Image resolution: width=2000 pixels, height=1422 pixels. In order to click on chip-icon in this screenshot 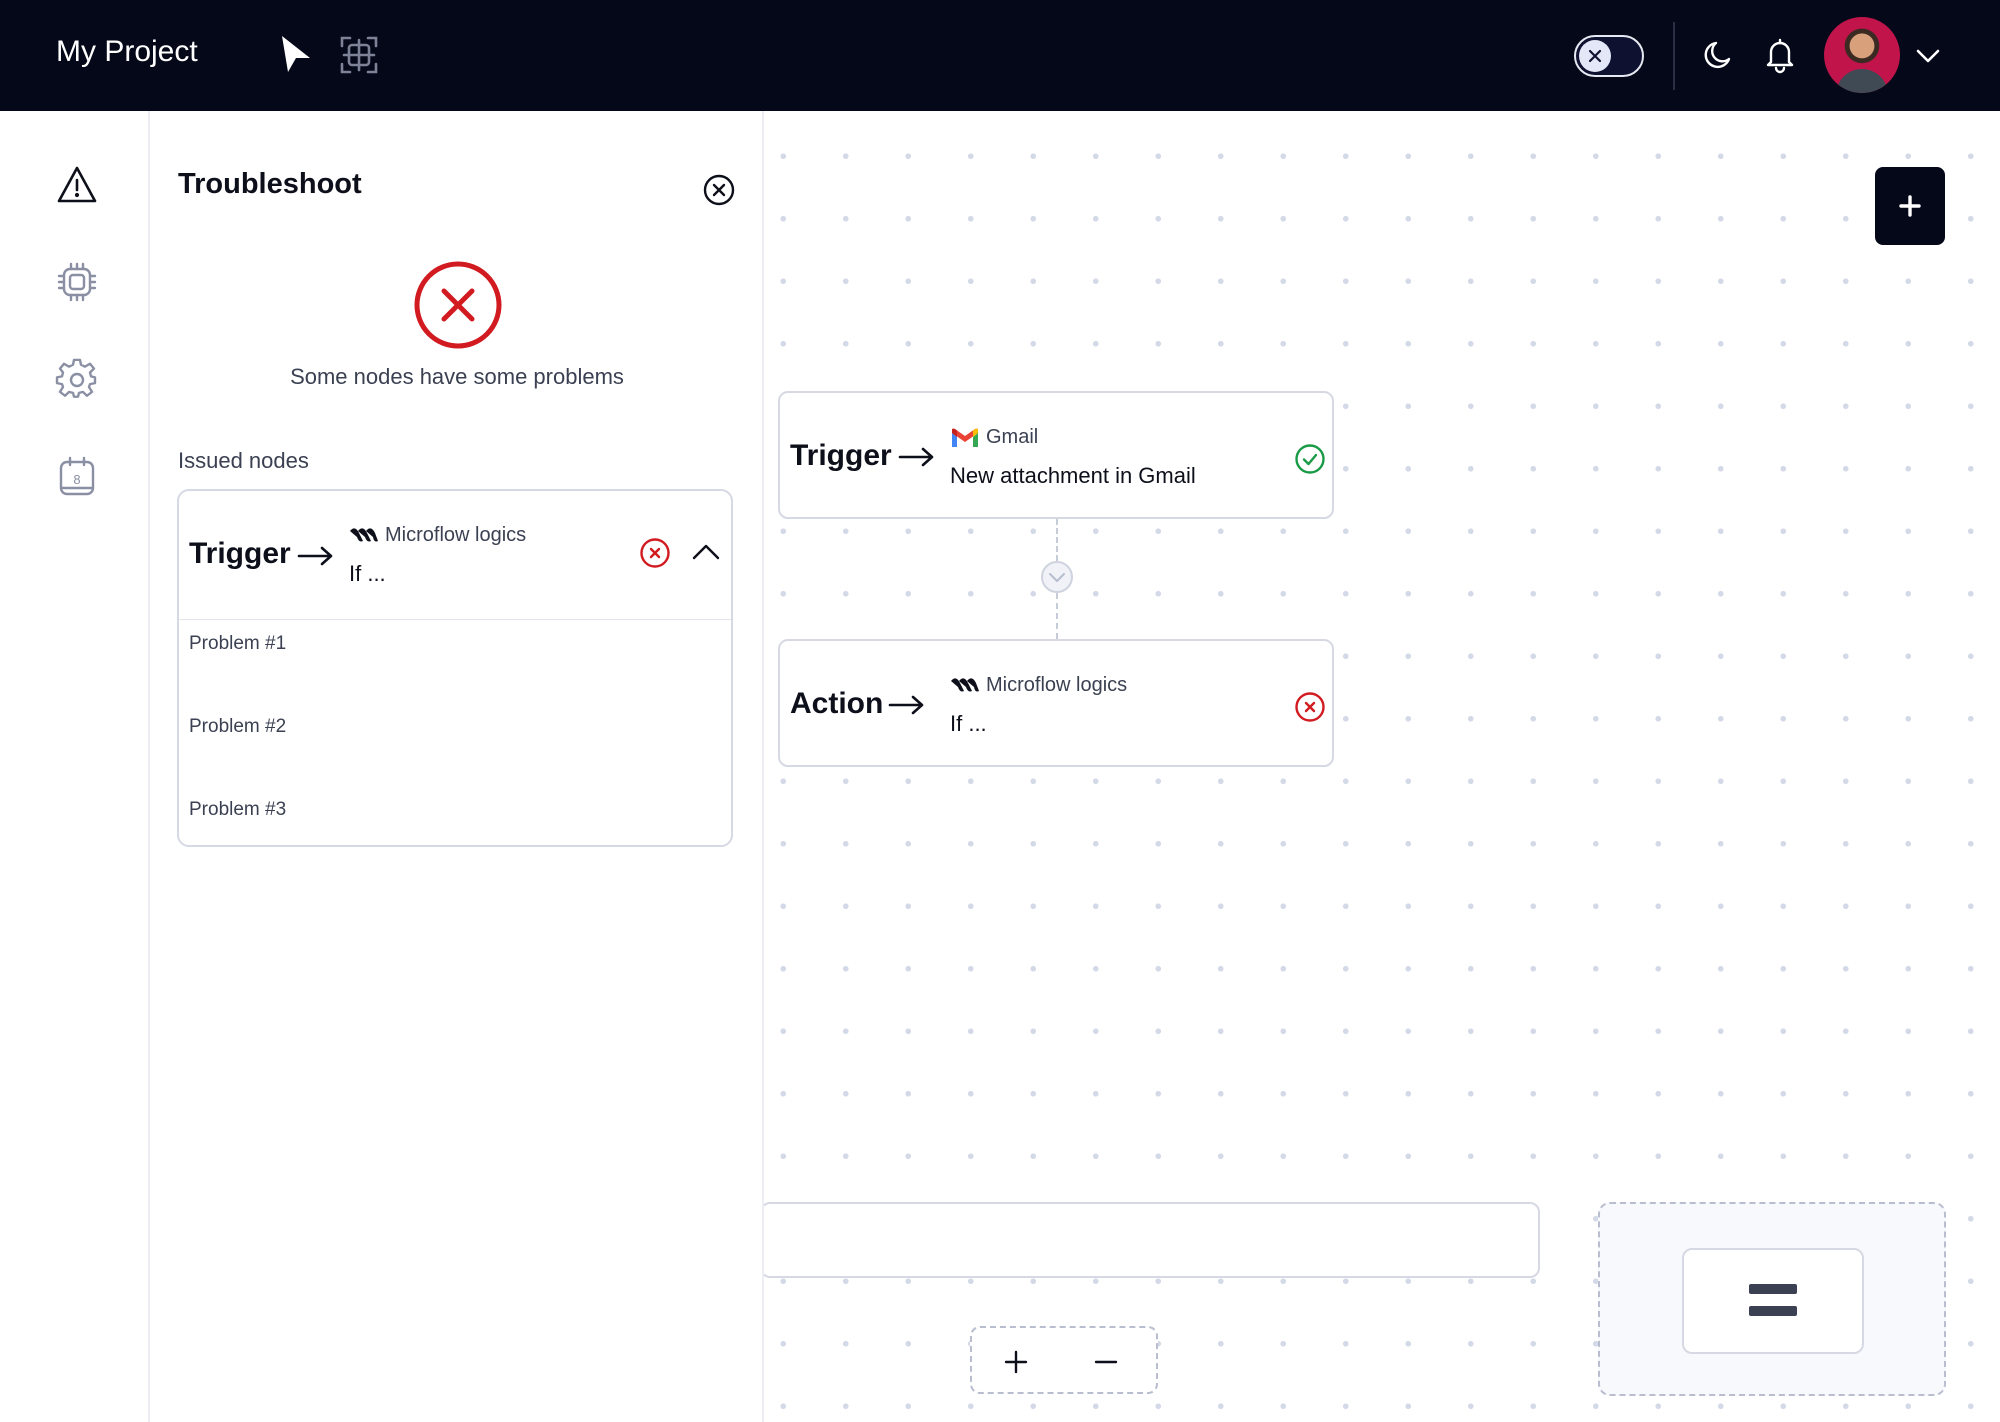, I will do `click(77, 282)`.